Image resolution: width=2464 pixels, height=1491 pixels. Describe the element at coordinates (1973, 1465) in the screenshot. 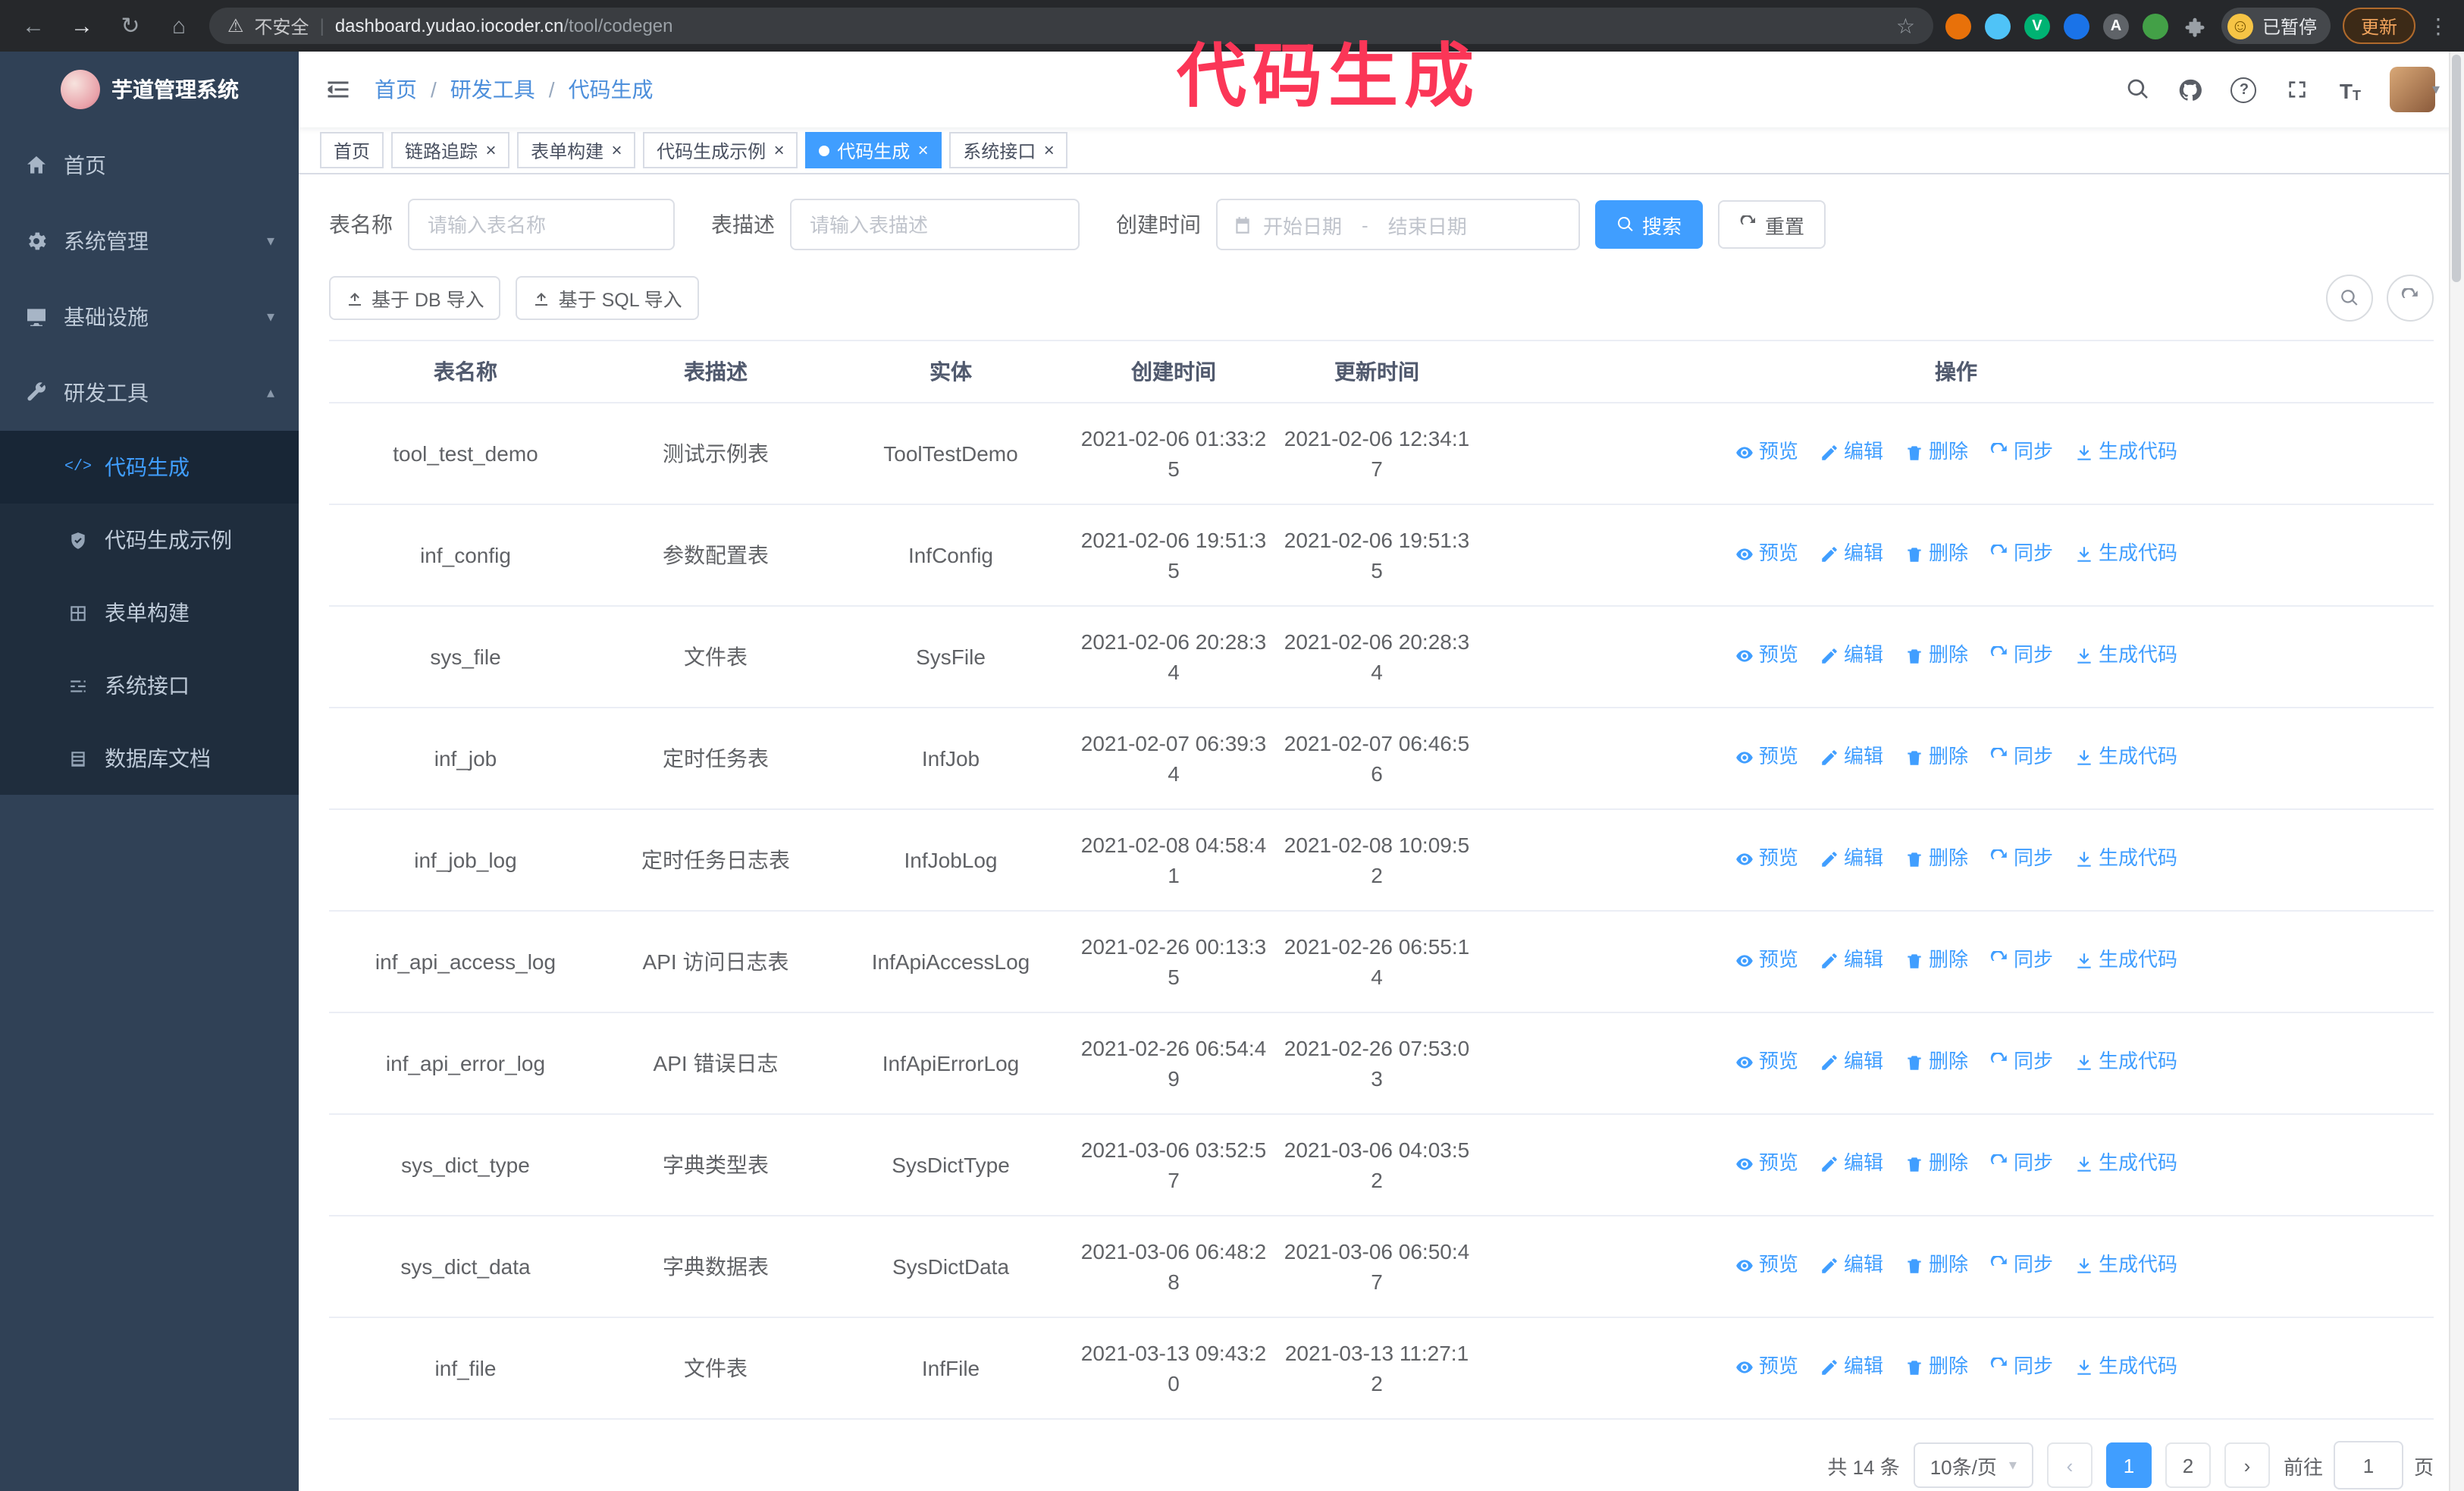

I see `page-size-select: 10条/页 ▾` at that location.